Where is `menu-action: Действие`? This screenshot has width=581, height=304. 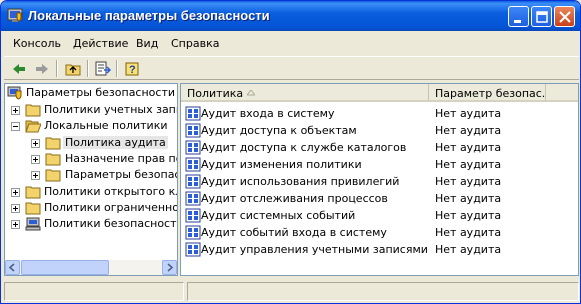
menu-action: Действие is located at coordinates (100, 43).